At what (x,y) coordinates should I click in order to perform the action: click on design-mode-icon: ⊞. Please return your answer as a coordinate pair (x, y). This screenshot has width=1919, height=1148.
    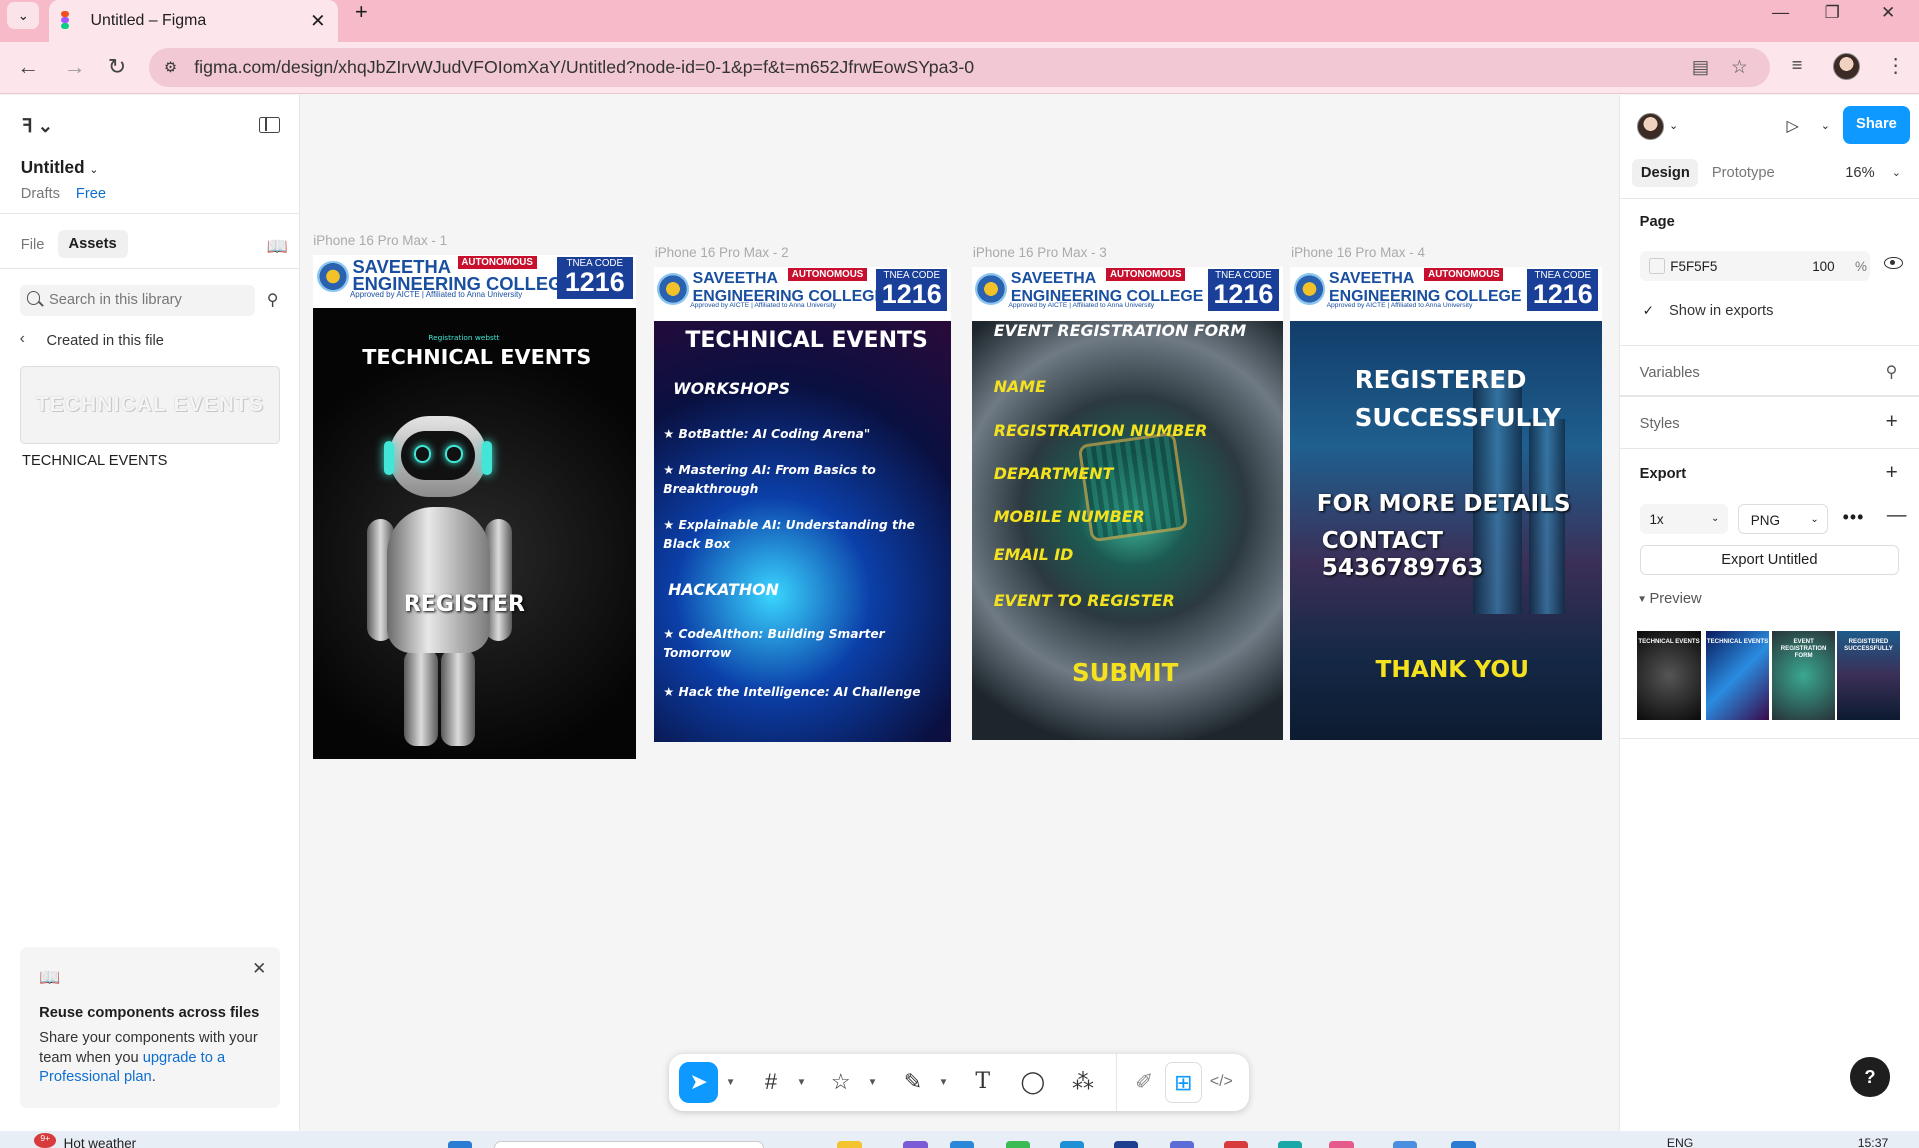
    Looking at the image, I should click on (1183, 1082).